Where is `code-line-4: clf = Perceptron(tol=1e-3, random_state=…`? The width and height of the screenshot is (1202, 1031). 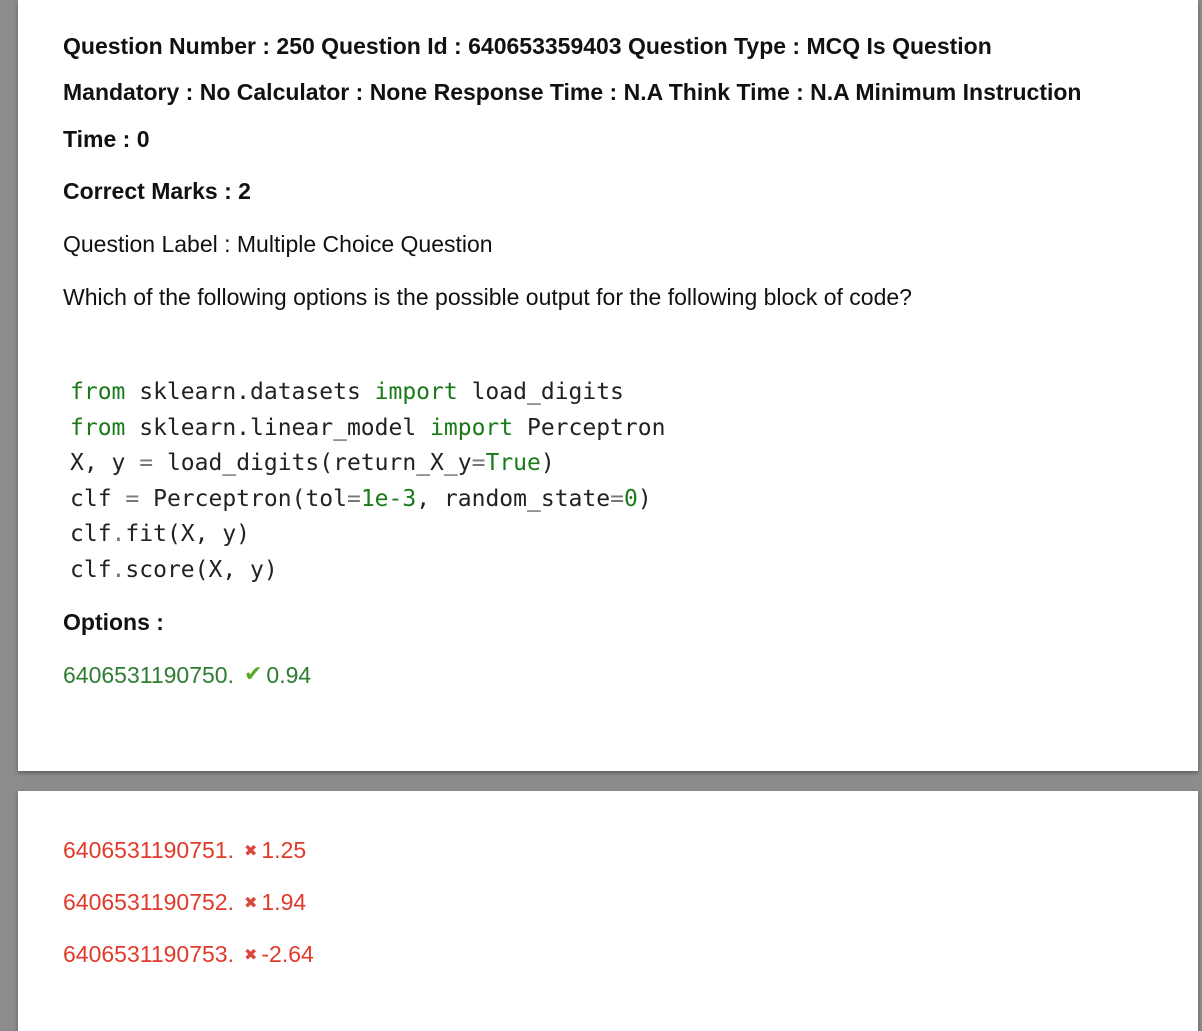 code-line-4: clf = Perceptron(tol=1e-3, random_state=… is located at coordinates (361, 498).